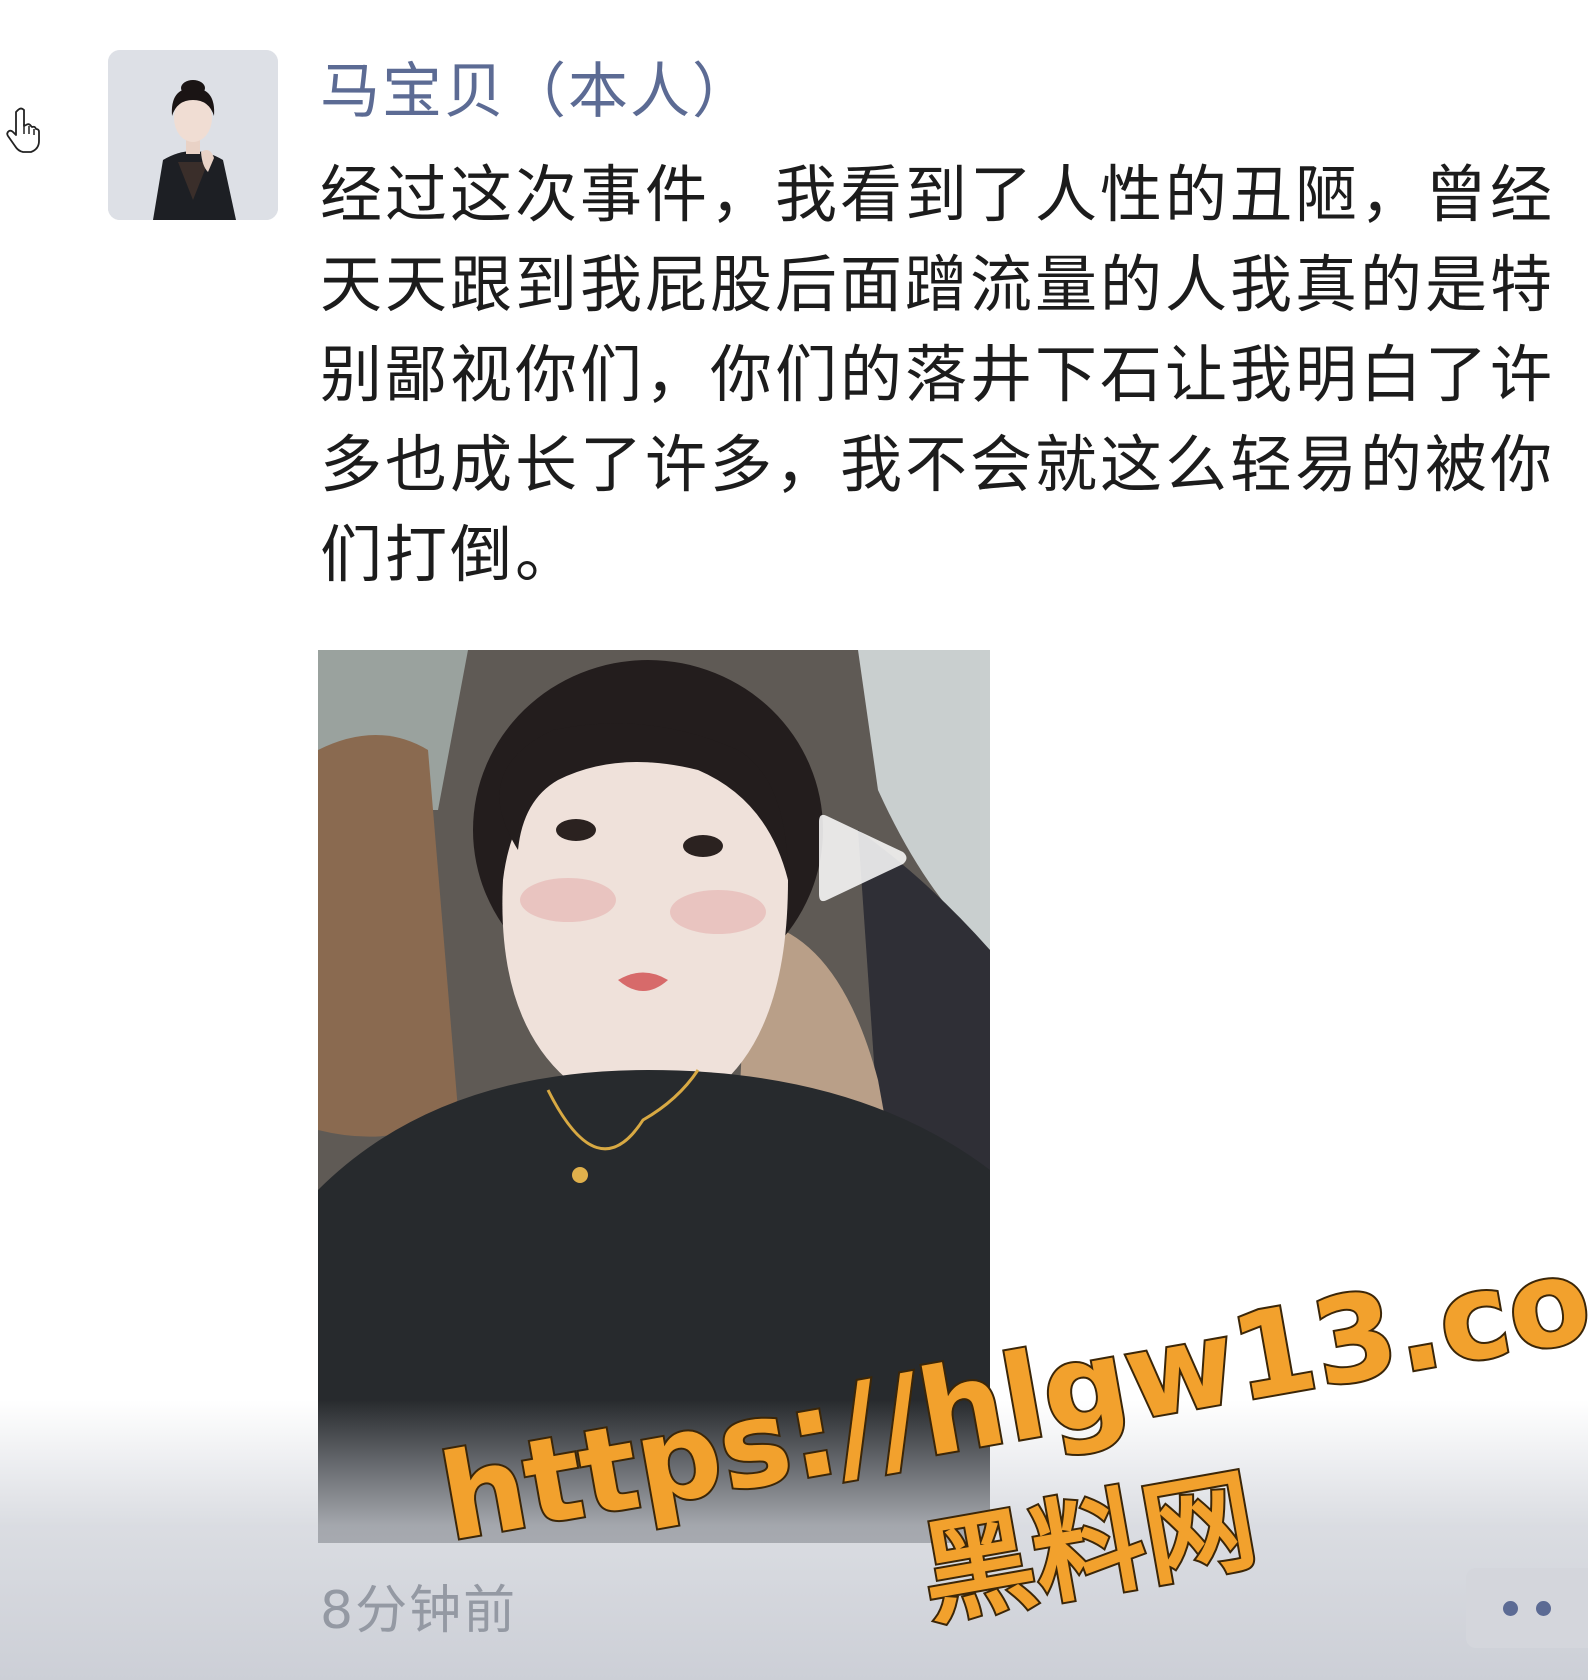 Image resolution: width=1588 pixels, height=1680 pixels. Describe the element at coordinates (862, 858) in the screenshot. I see `play-icon` at that location.